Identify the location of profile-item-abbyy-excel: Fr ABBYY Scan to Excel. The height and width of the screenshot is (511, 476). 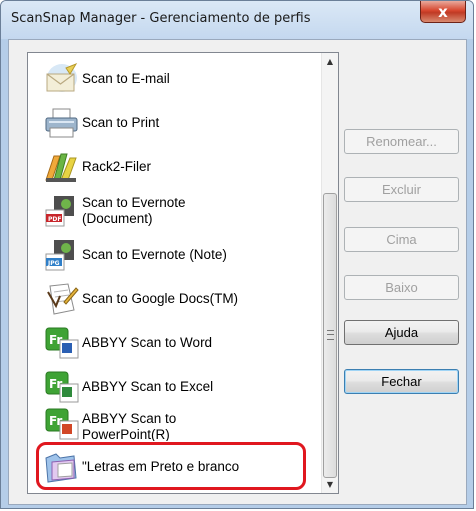
(179, 387).